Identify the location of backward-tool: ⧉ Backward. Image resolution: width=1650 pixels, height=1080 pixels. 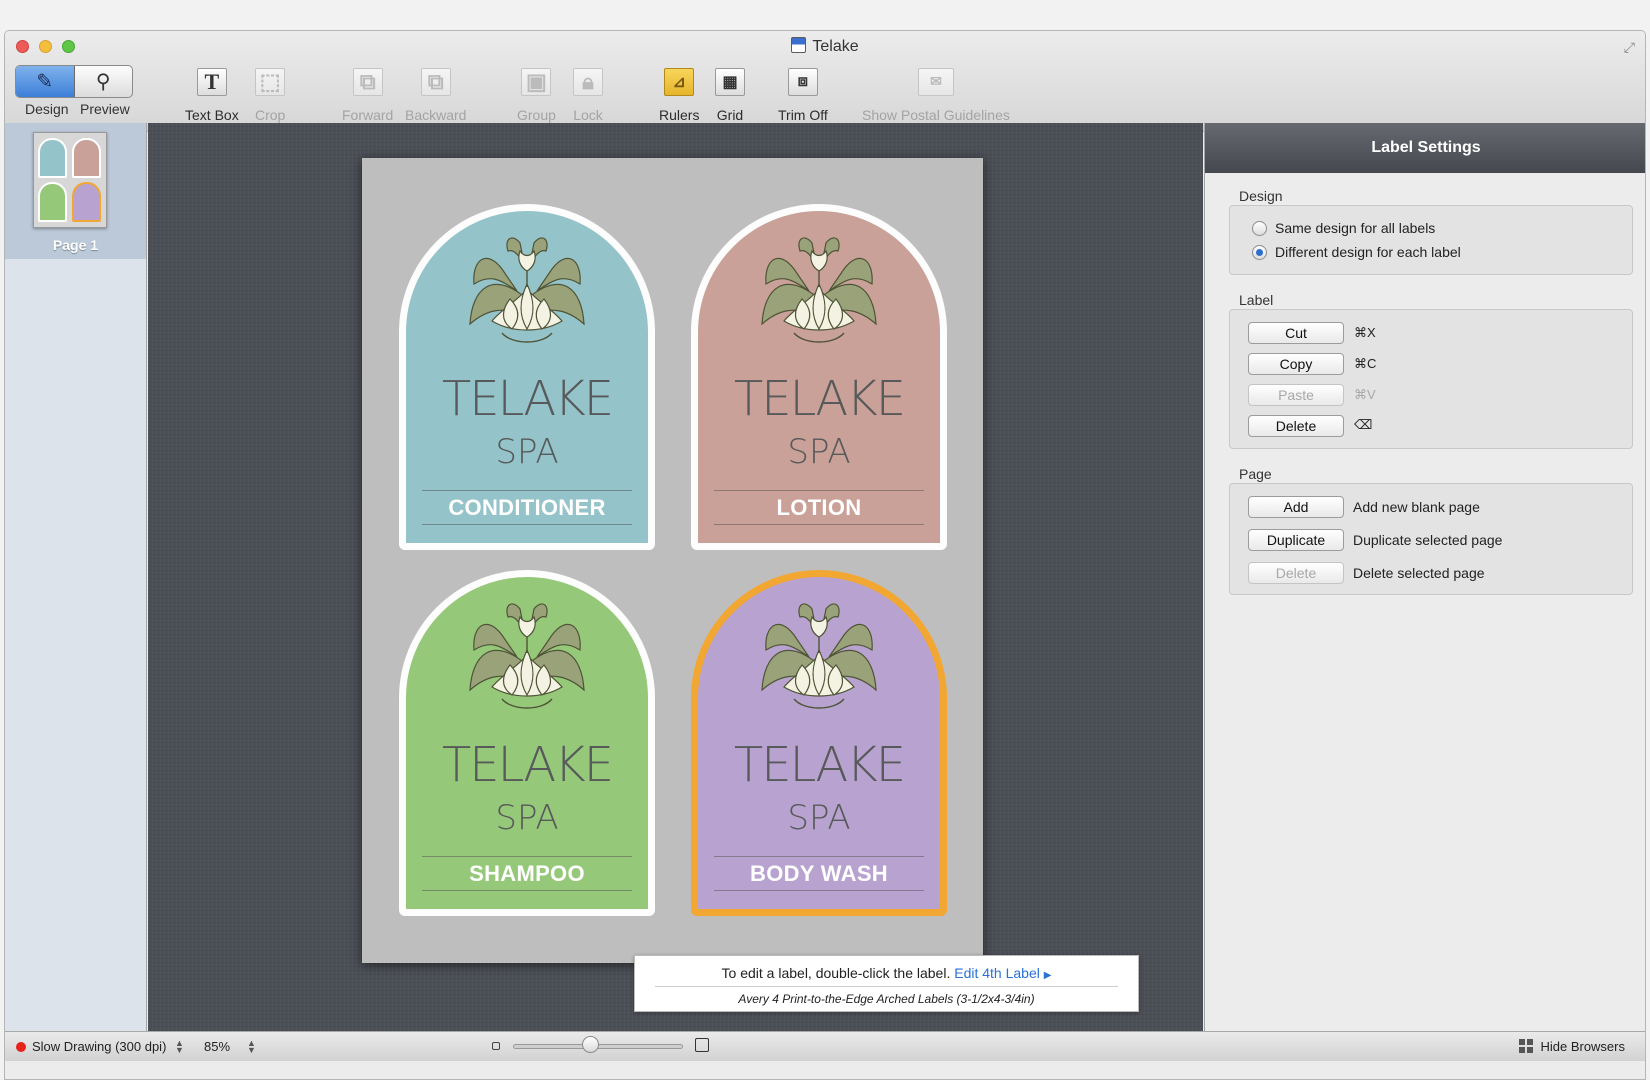
(435, 95).